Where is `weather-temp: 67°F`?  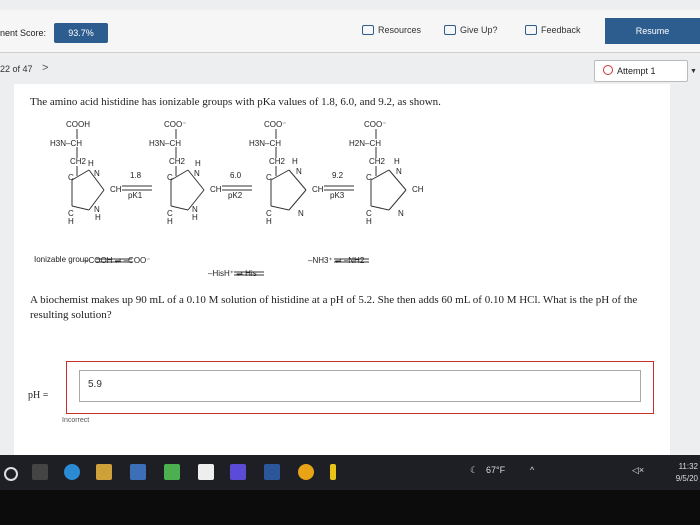 weather-temp: 67°F is located at coordinates (495, 470).